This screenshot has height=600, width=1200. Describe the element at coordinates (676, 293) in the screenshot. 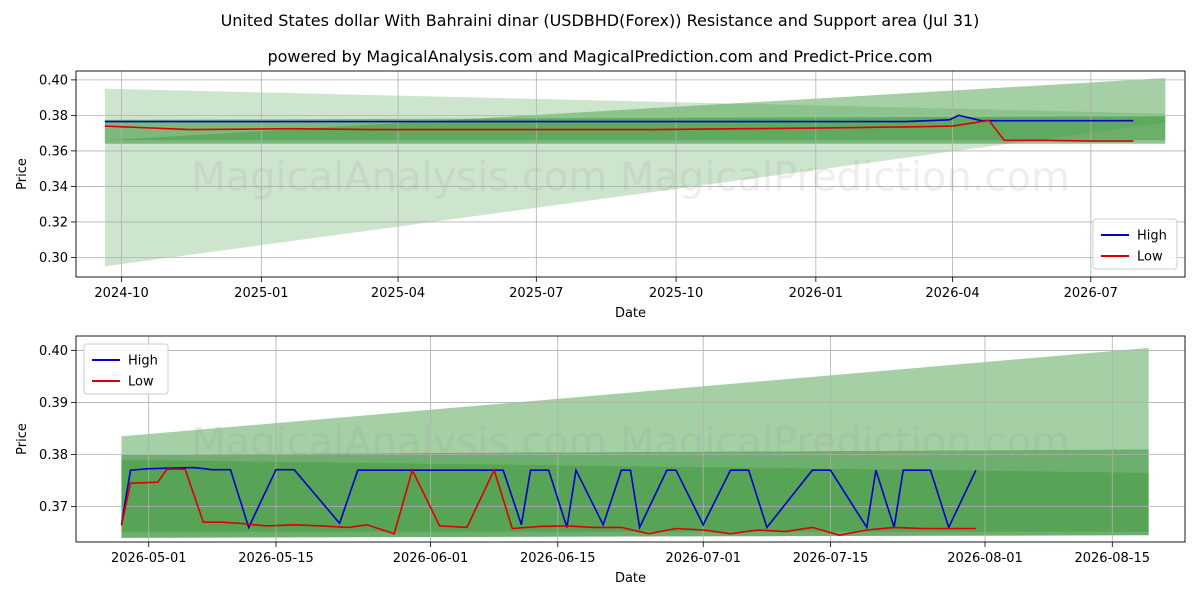

I see `x-tick-label: 2025-10` at that location.